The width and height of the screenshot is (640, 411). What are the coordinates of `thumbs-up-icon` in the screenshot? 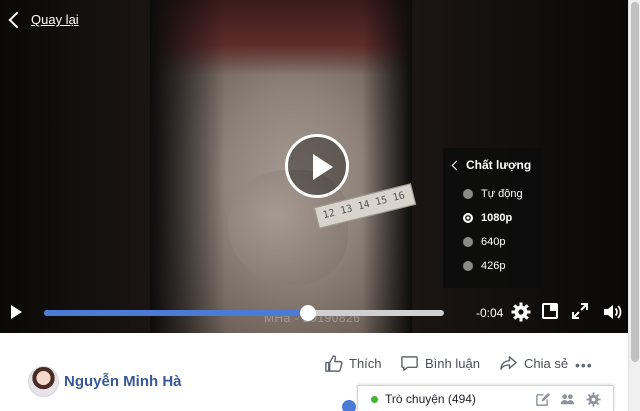 It's located at (334, 363).